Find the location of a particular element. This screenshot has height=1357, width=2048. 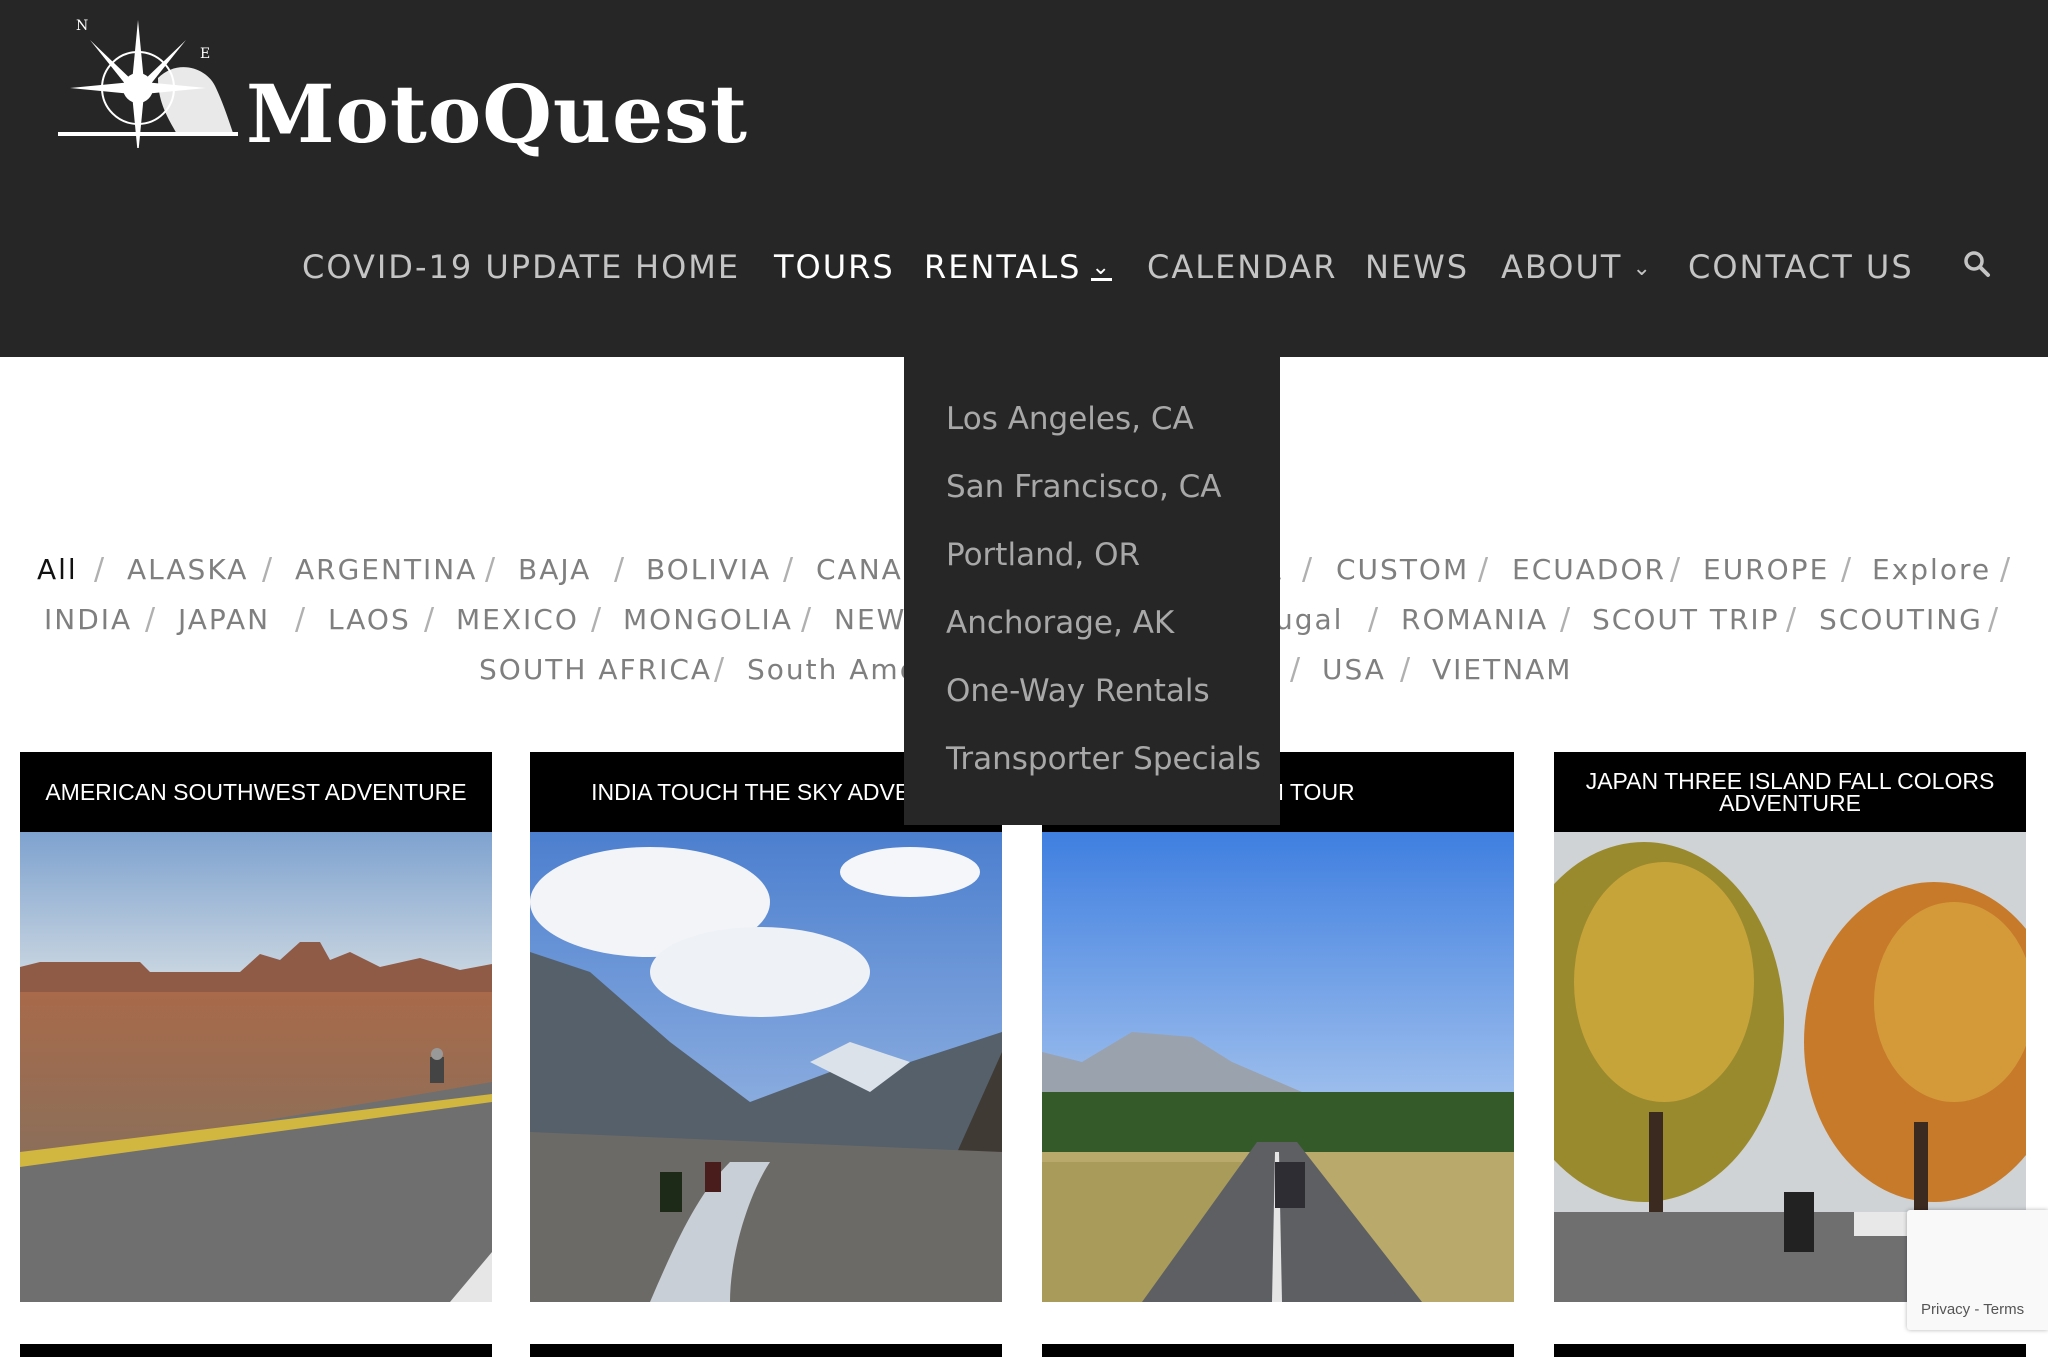

menu-item-los-angeles: Los Angeles, CA is located at coordinates (1070, 419).